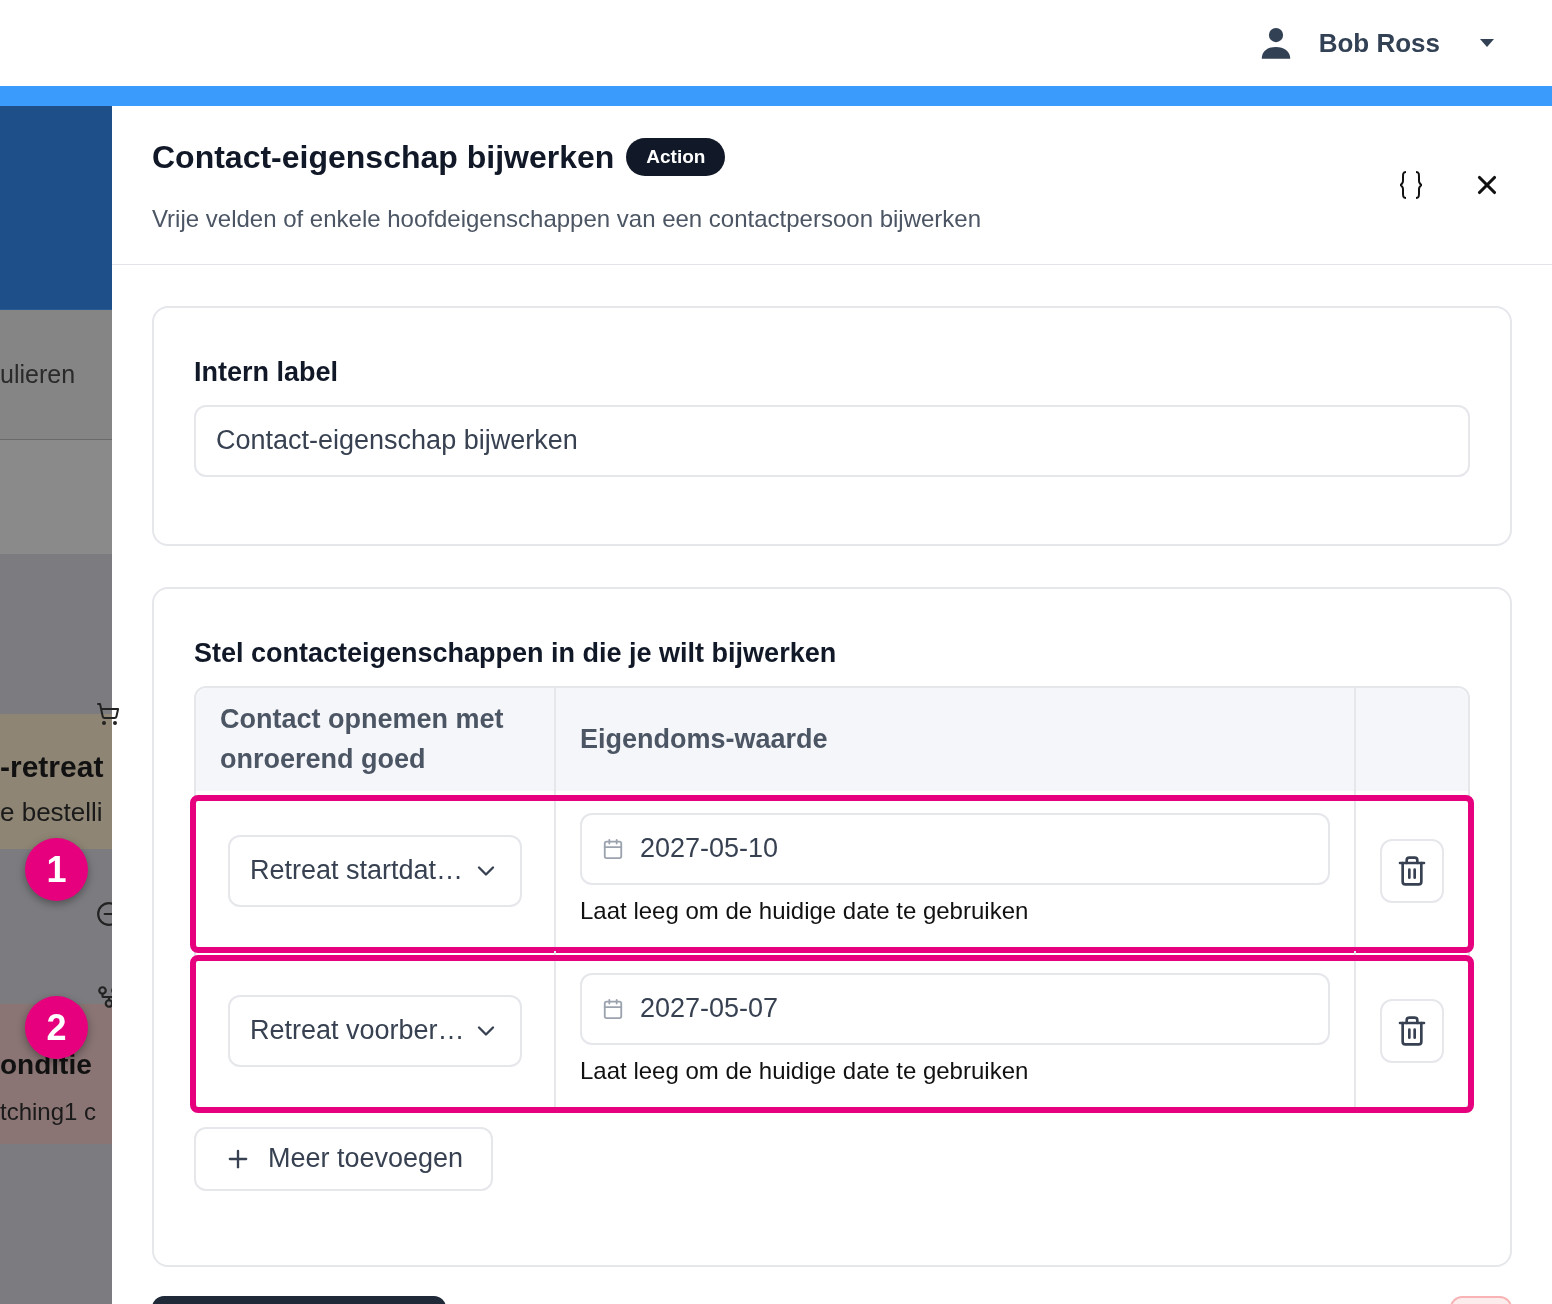 This screenshot has width=1552, height=1304. Describe the element at coordinates (52, 767) in the screenshot. I see `node-title: -retreat` at that location.